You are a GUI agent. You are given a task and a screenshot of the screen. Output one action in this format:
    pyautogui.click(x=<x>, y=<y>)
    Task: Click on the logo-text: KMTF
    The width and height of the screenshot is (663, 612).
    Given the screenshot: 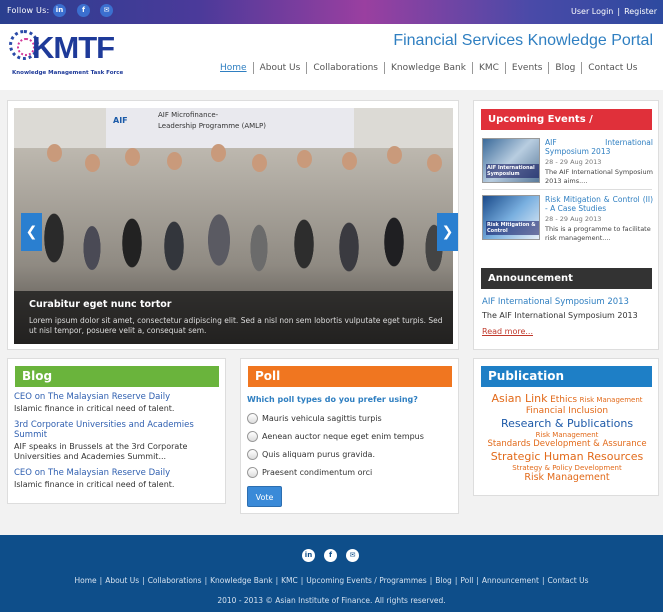 What is the action you would take?
    pyautogui.click(x=73, y=47)
    